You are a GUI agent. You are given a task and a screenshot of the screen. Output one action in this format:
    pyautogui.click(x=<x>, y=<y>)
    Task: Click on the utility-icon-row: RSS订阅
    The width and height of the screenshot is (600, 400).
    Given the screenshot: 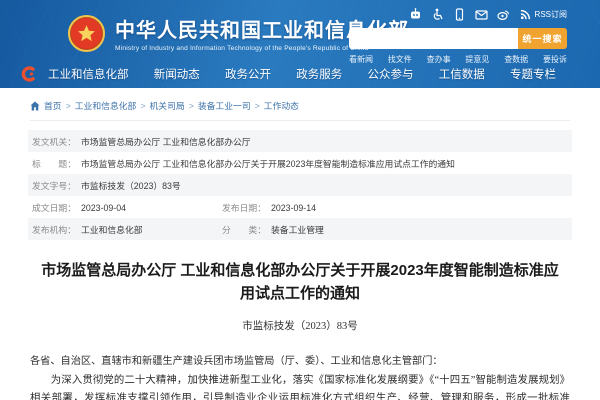 What is the action you would take?
    pyautogui.click(x=458, y=14)
    